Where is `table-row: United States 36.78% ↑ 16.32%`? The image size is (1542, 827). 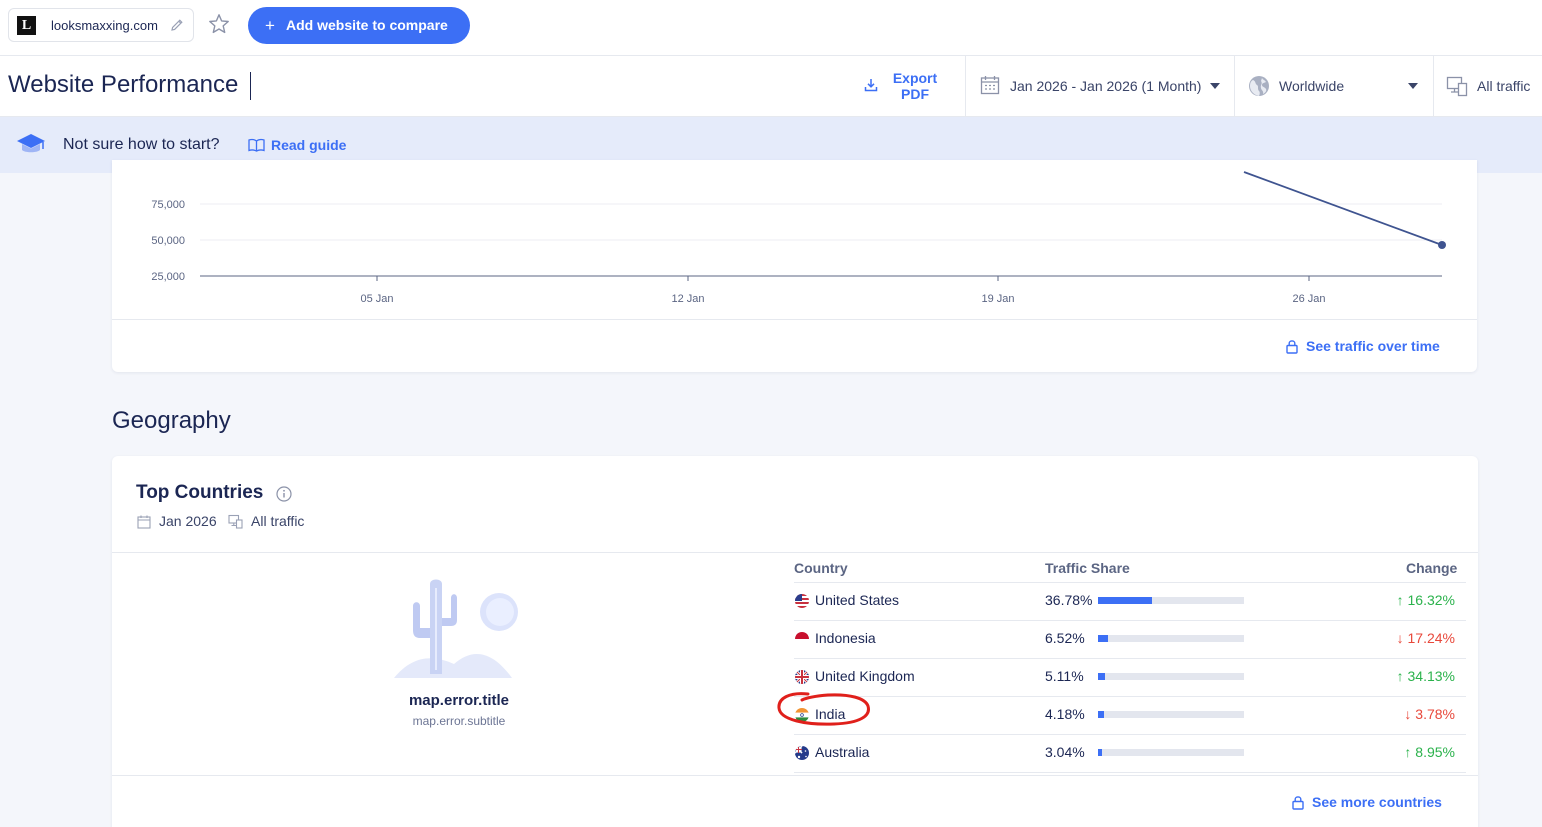 table-row: United States 36.78% ↑ 16.32% is located at coordinates (1130, 601).